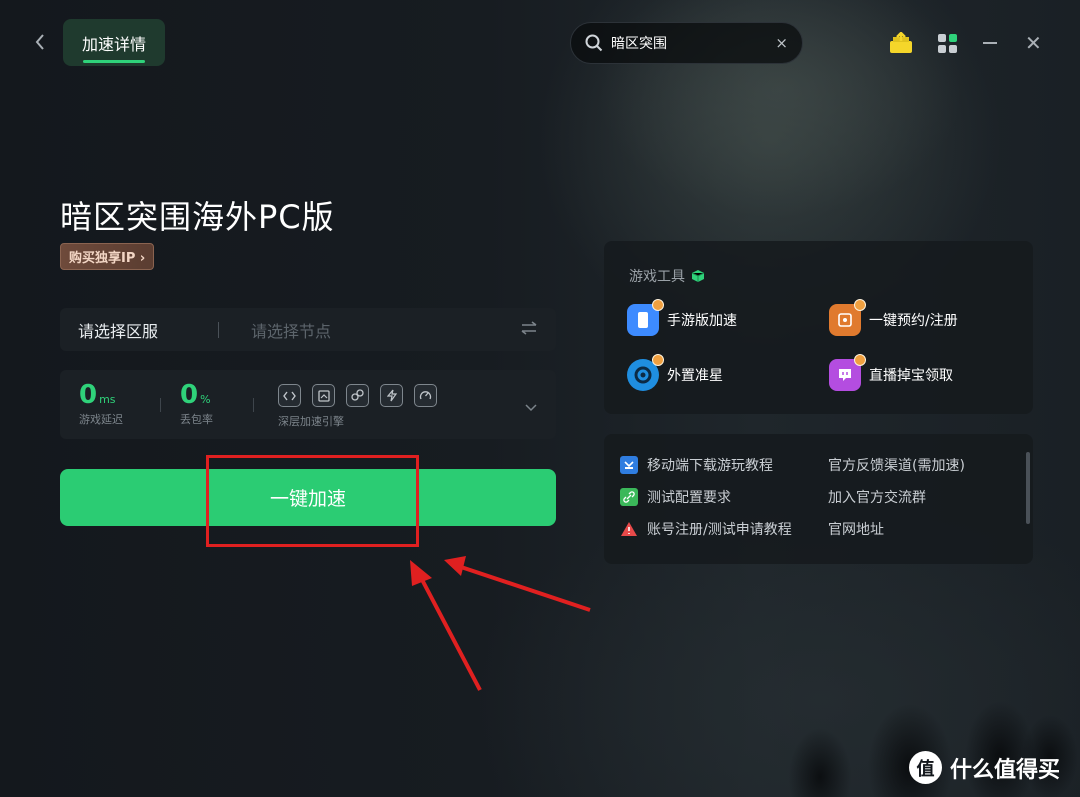 The image size is (1080, 797). Describe the element at coordinates (1028, 488) in the screenshot. I see `scrollbar` at that location.